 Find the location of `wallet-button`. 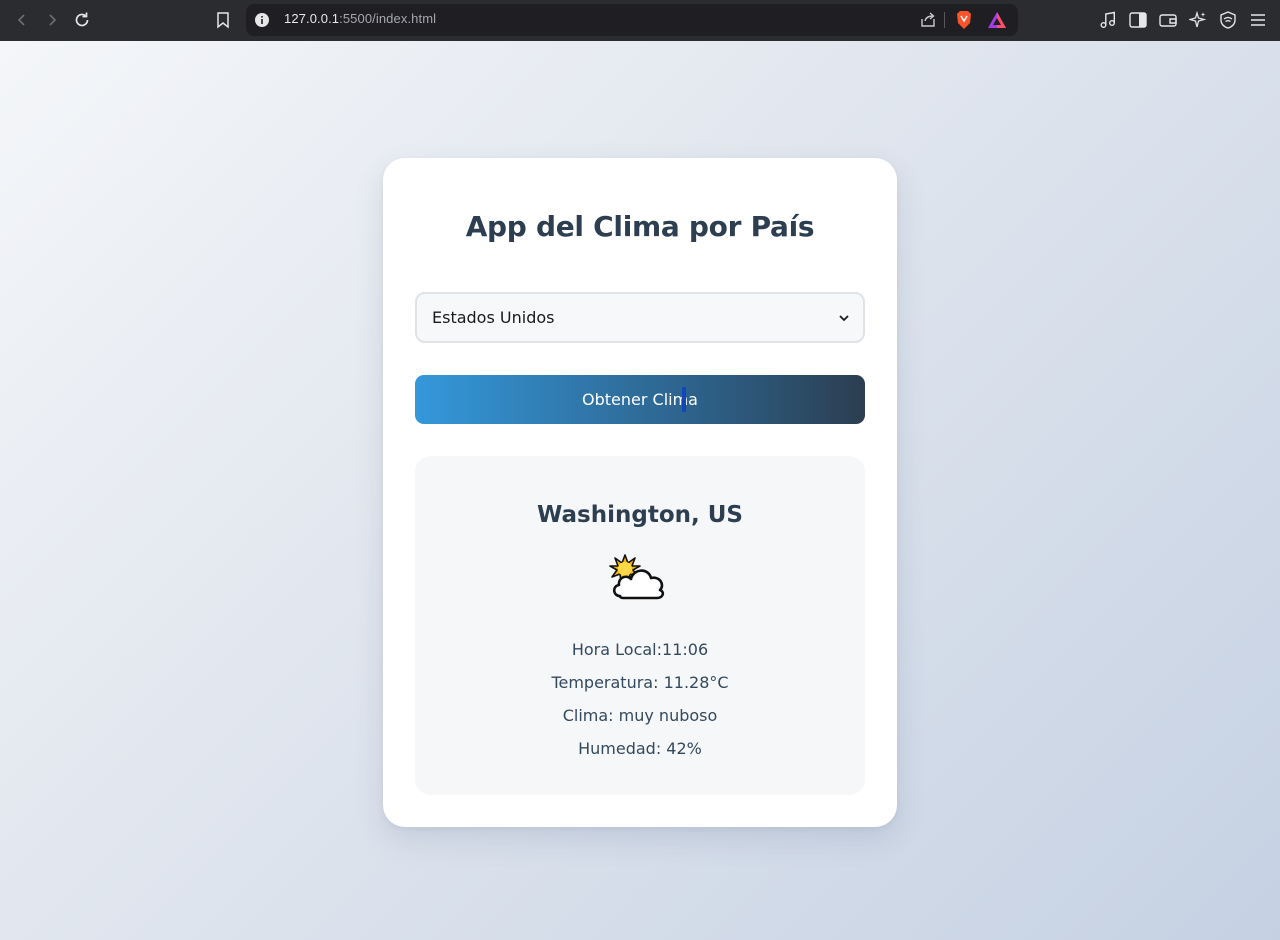

wallet-button is located at coordinates (1168, 20).